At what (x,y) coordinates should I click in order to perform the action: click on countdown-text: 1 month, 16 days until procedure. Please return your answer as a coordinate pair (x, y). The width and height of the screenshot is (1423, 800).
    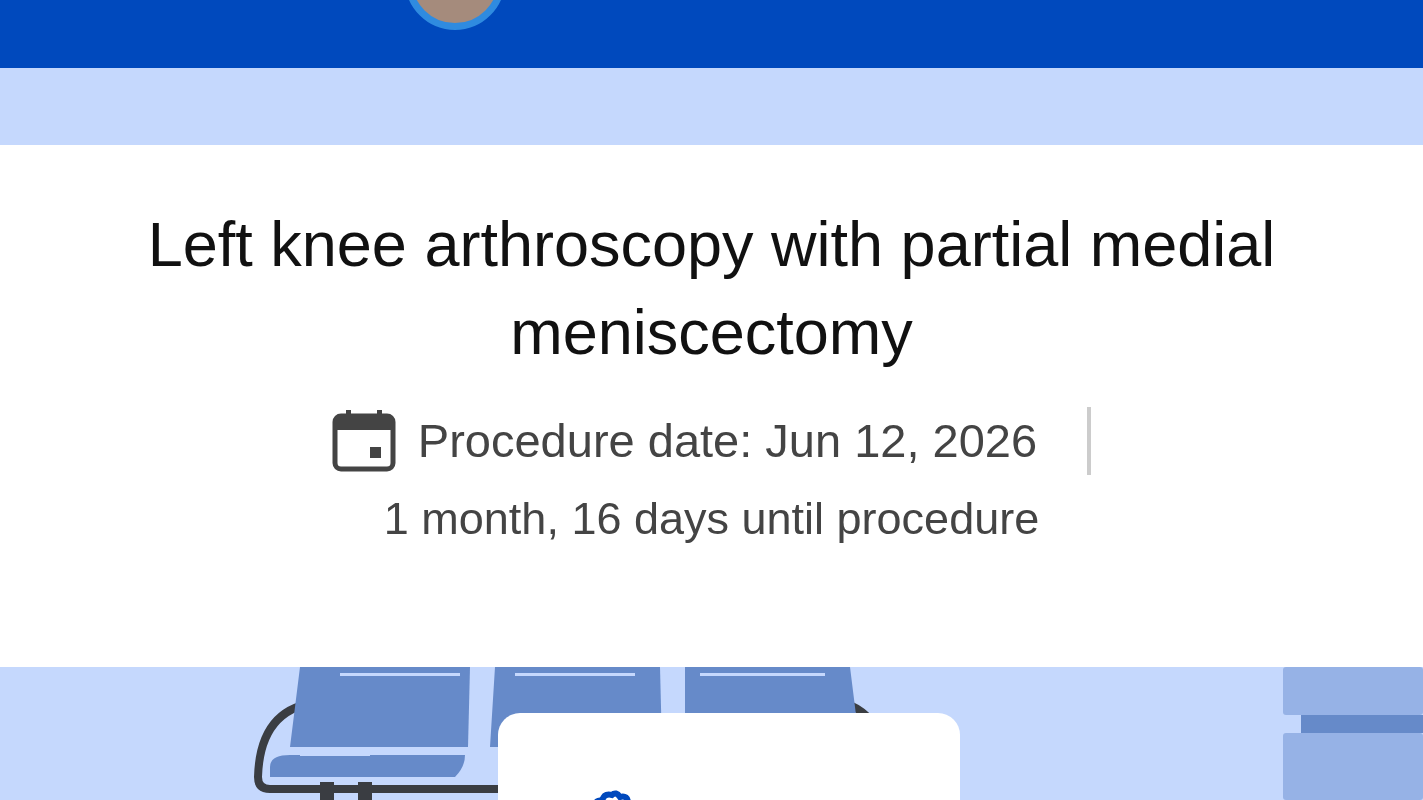
    Looking at the image, I should click on (711, 518).